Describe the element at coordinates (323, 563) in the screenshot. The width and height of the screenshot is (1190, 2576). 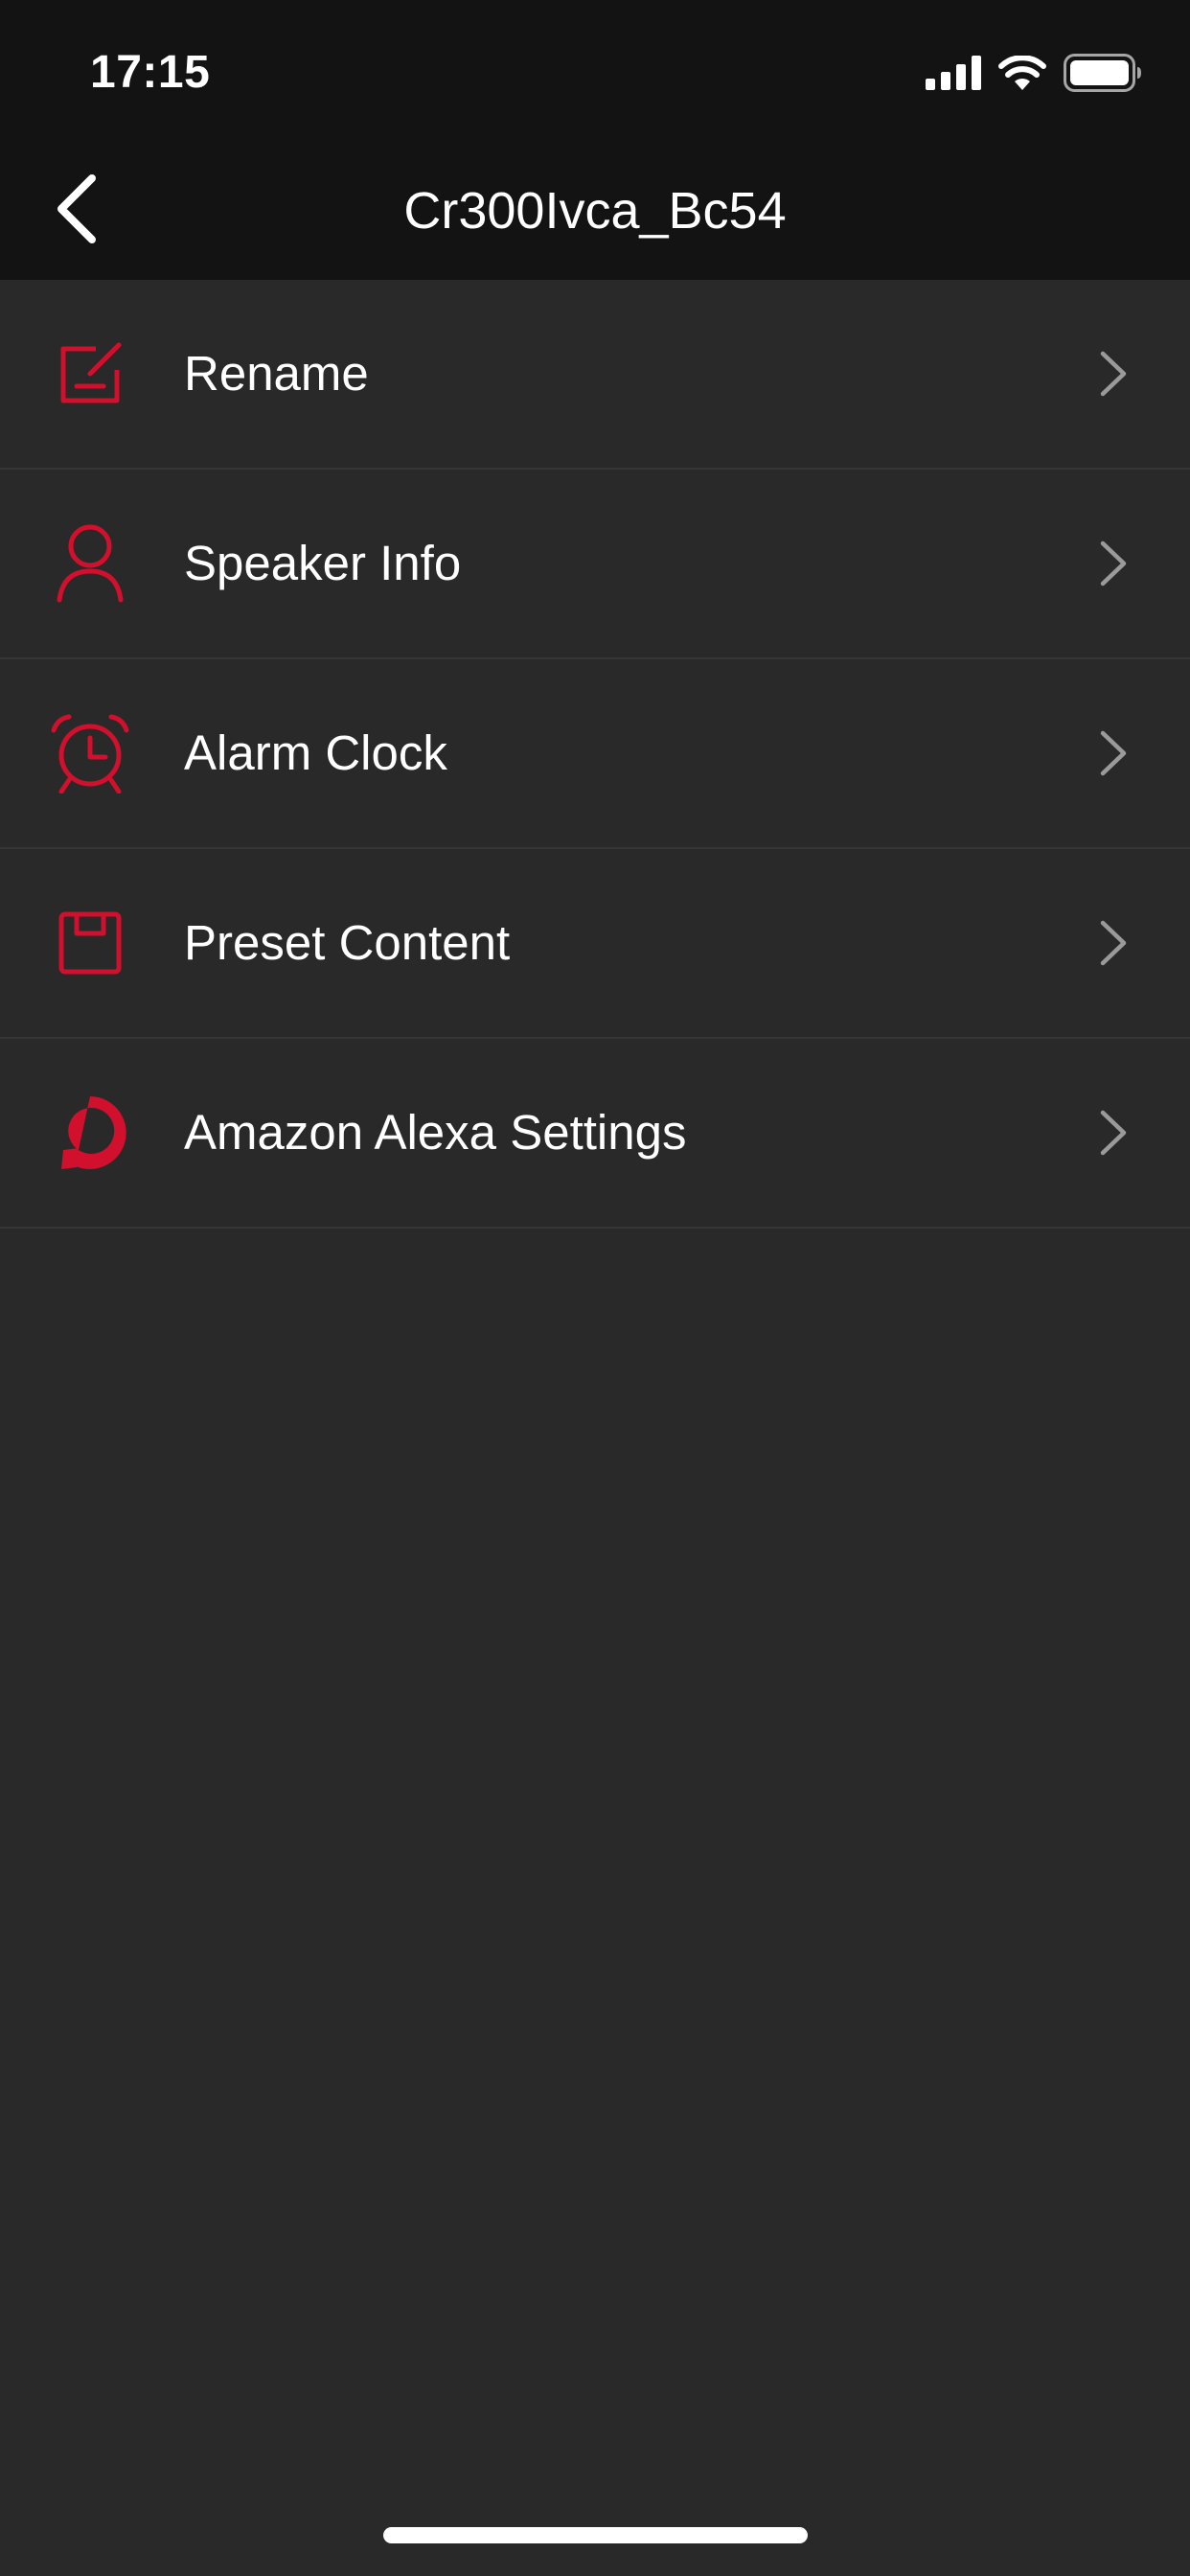
I see `menu-item-label: Speaker Info` at that location.